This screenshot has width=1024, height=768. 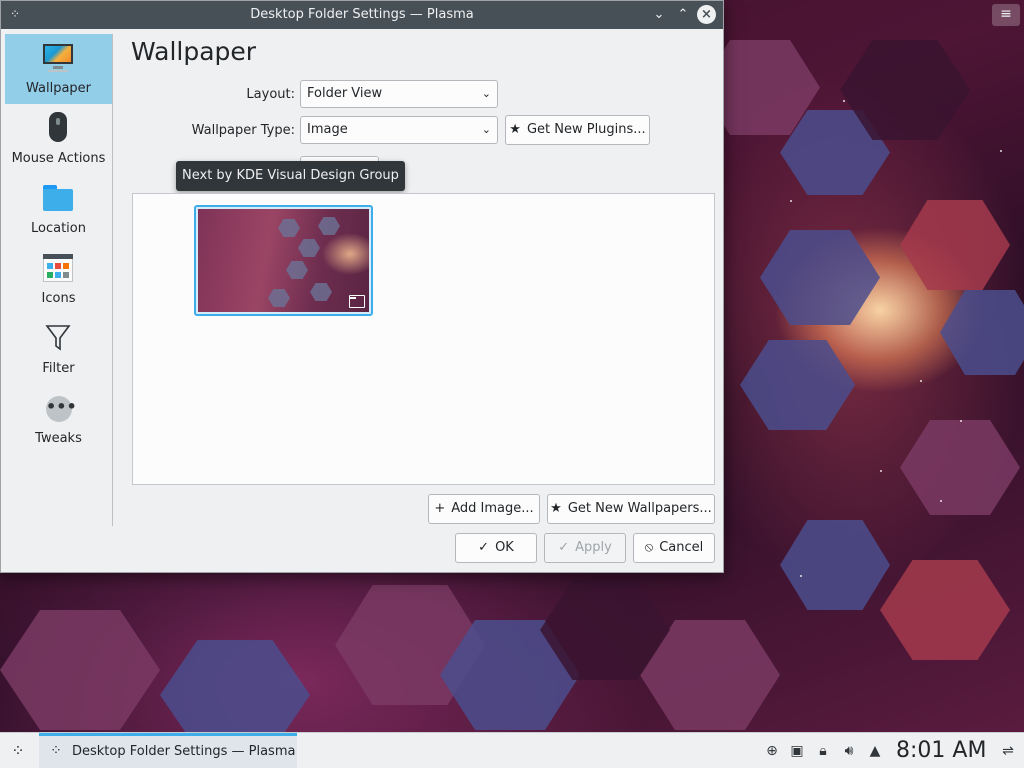 I want to click on maximize-icon: ⌃, so click(x=683, y=15).